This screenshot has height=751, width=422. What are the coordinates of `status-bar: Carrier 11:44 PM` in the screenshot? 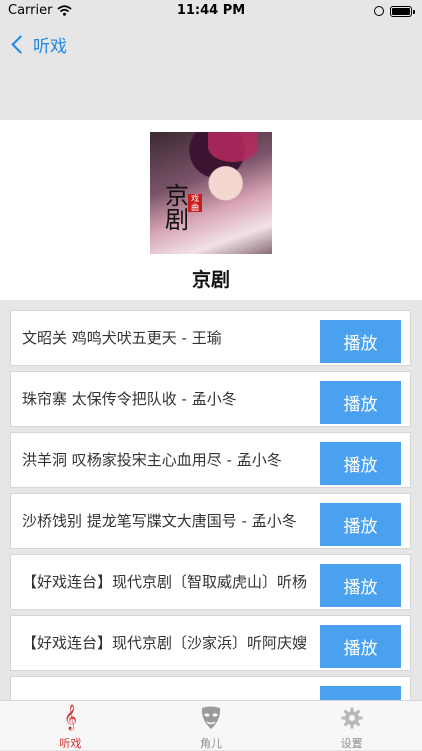 It's located at (211, 12).